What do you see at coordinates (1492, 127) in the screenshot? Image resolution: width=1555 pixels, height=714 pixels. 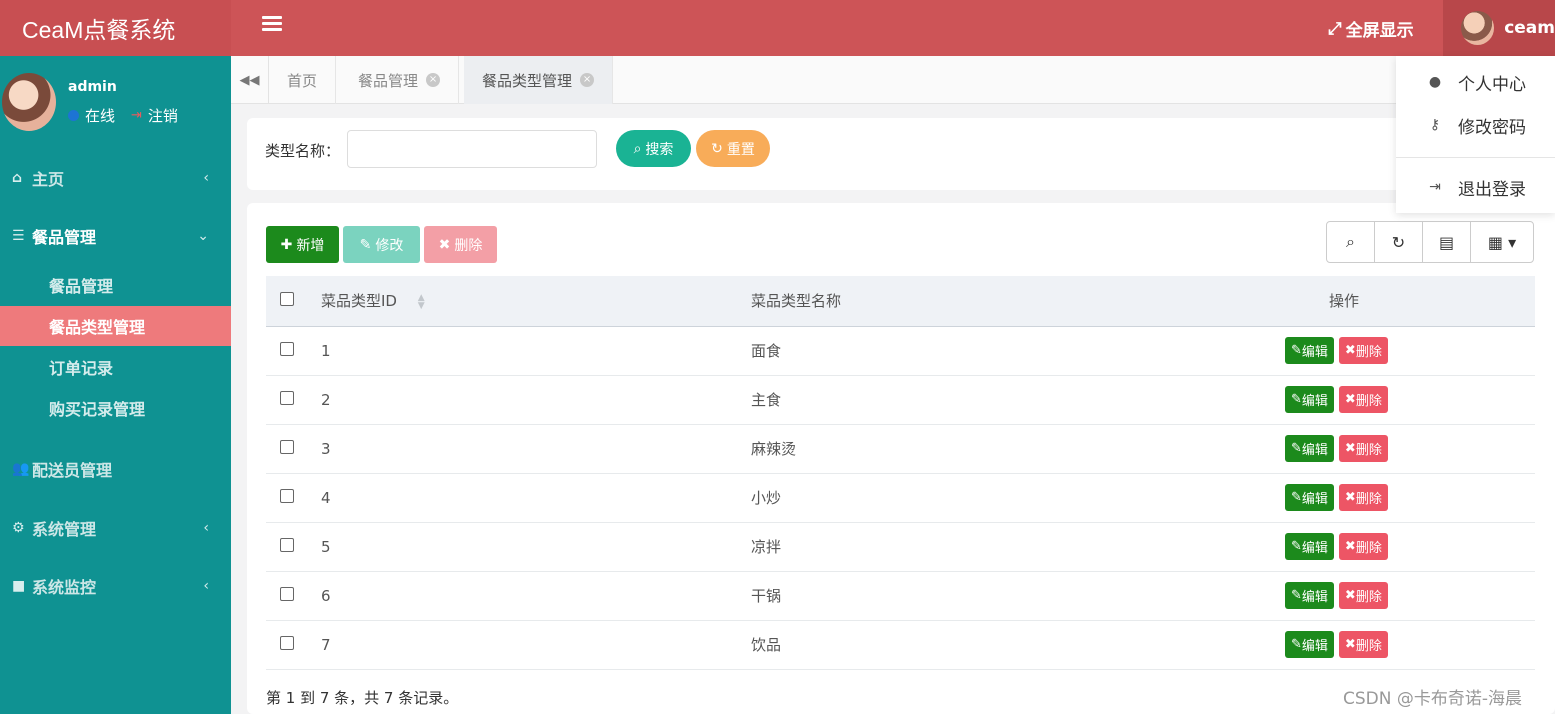 I see `menu-item-label: 修改密码` at bounding box center [1492, 127].